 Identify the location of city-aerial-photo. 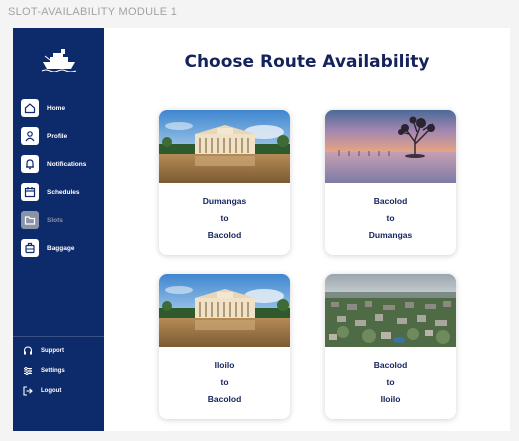
(390, 310).